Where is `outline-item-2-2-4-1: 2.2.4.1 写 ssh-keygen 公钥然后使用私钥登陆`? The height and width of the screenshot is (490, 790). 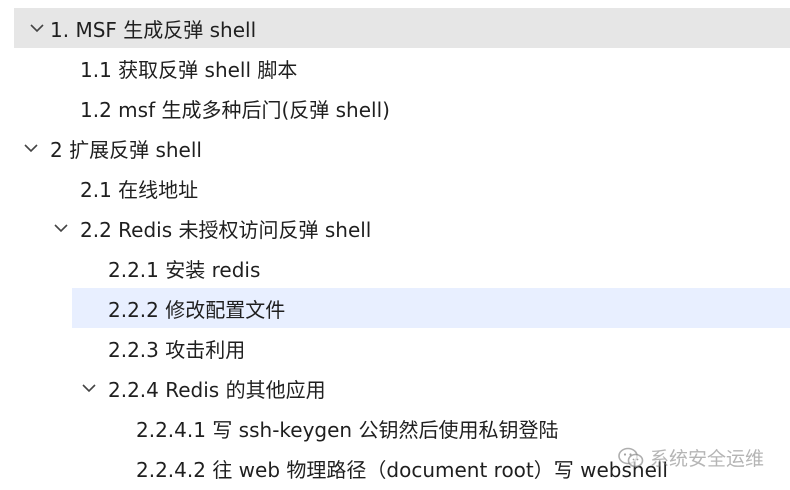
outline-item-2-2-4-1: 2.2.4.1 写 ssh-keygen 公钥然后使用私钥登陆 is located at coordinates (395, 428).